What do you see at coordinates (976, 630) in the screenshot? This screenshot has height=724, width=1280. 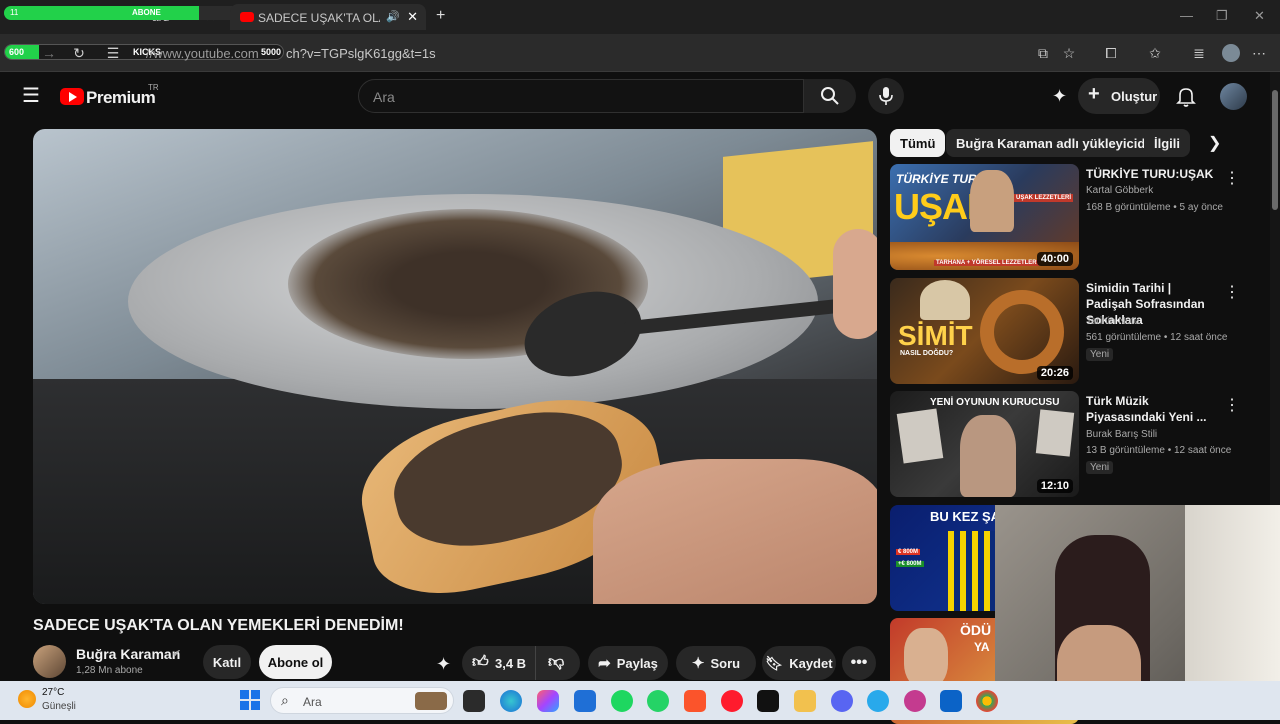 I see `thumb-headline: ÖDÜ` at bounding box center [976, 630].